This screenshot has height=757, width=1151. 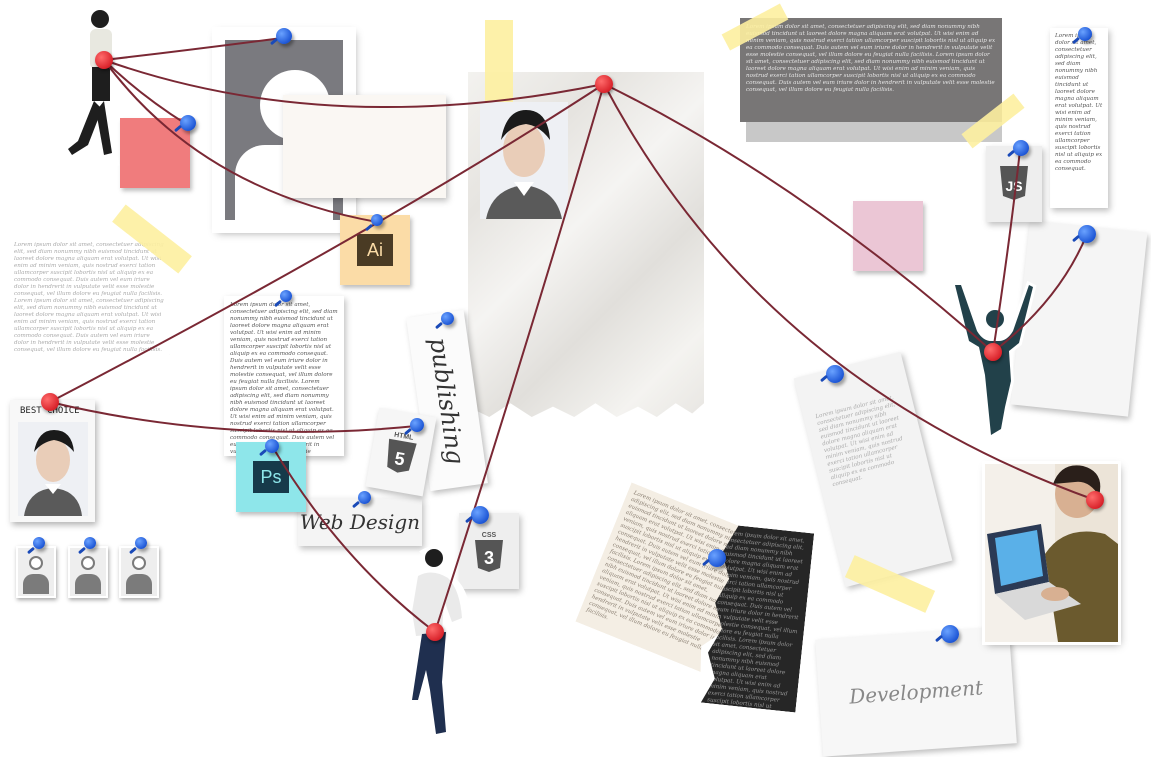 What do you see at coordinates (888, 236) in the screenshot?
I see `pink-sticky-note` at bounding box center [888, 236].